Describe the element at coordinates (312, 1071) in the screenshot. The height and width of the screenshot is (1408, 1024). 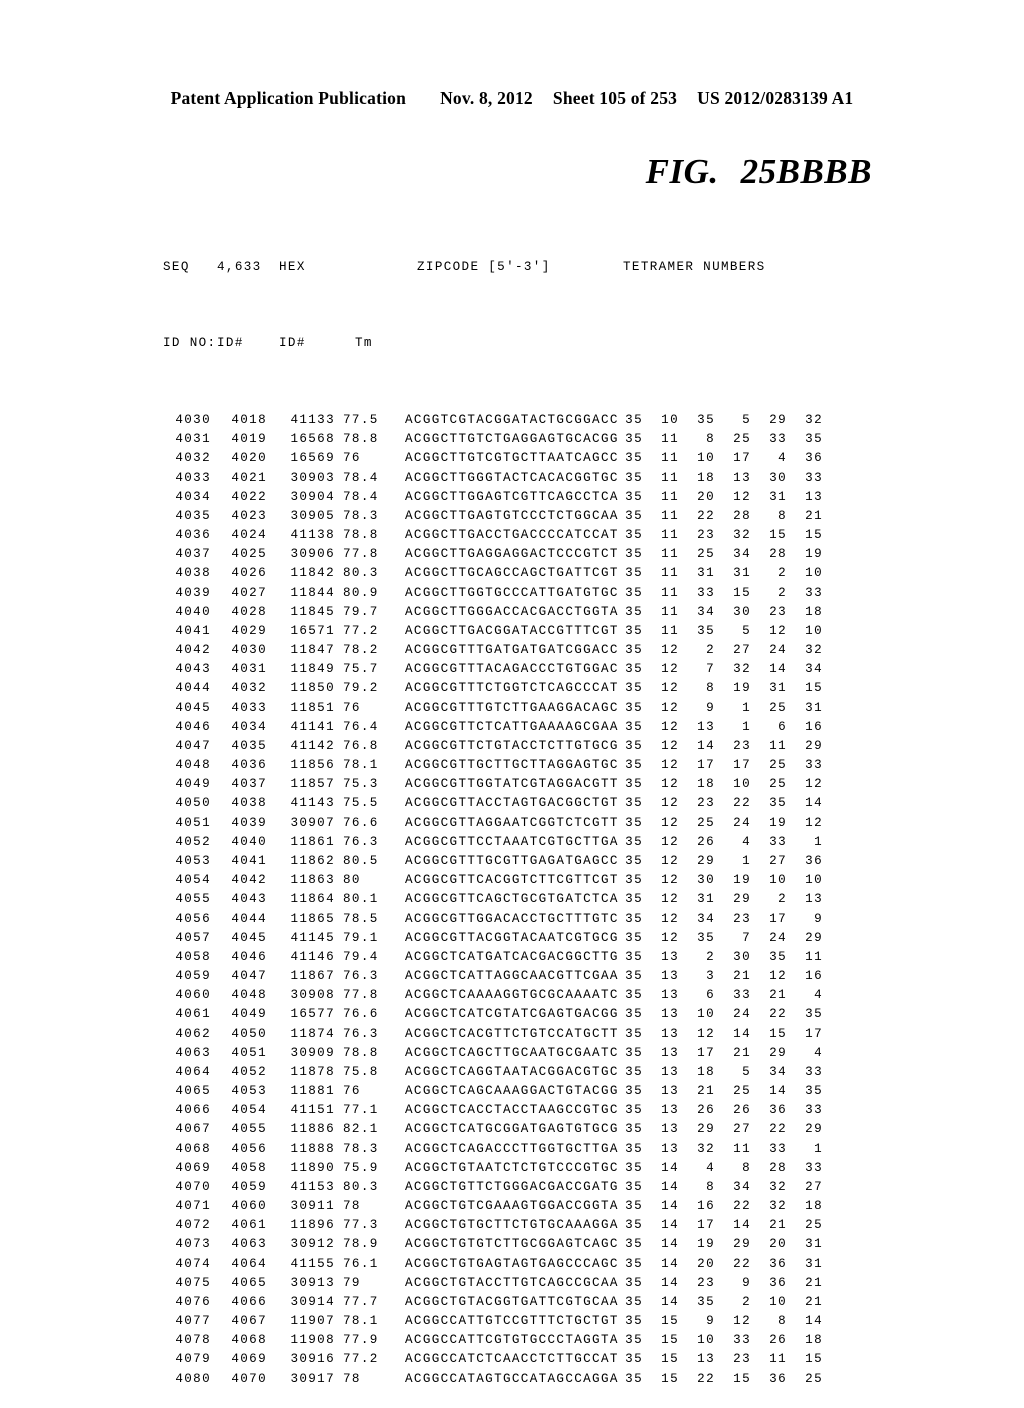
I see `cell-hex-id: 11878` at that location.